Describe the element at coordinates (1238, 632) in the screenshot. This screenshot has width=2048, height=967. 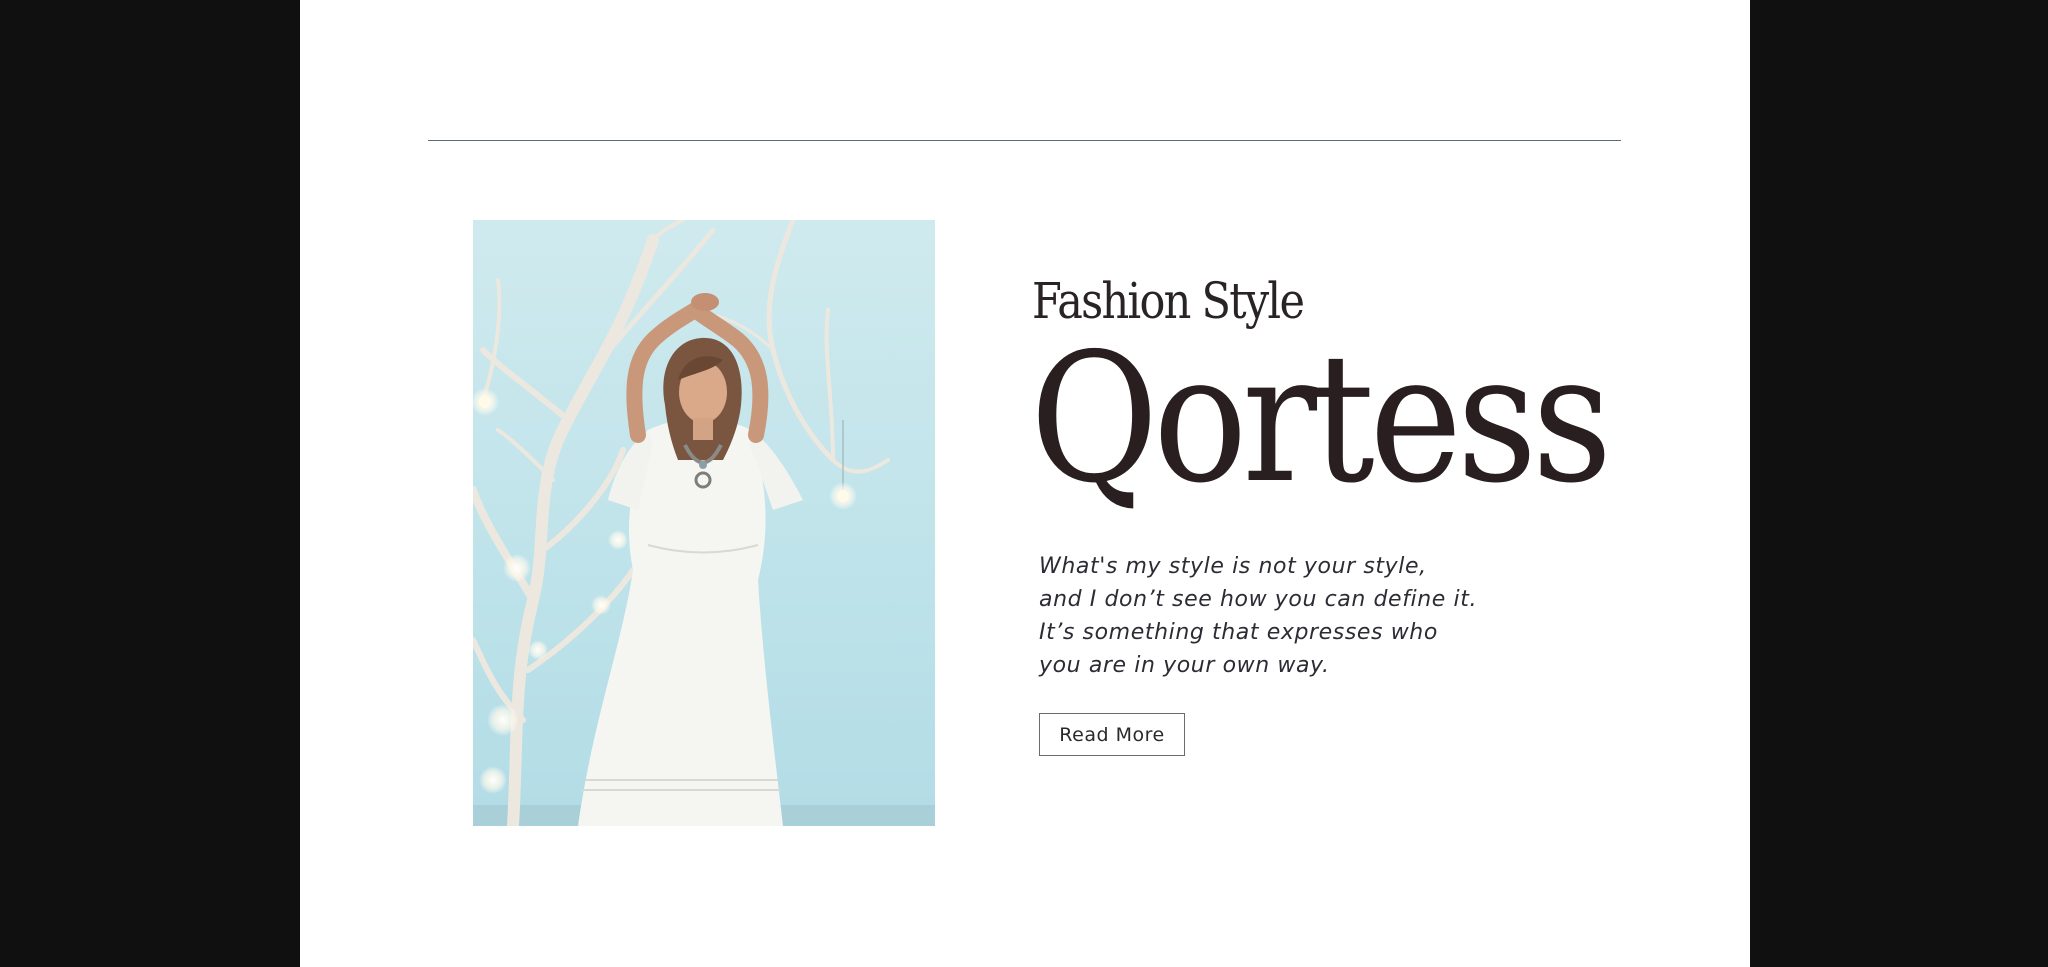
I see `description-line: It’s something that expresses who` at that location.